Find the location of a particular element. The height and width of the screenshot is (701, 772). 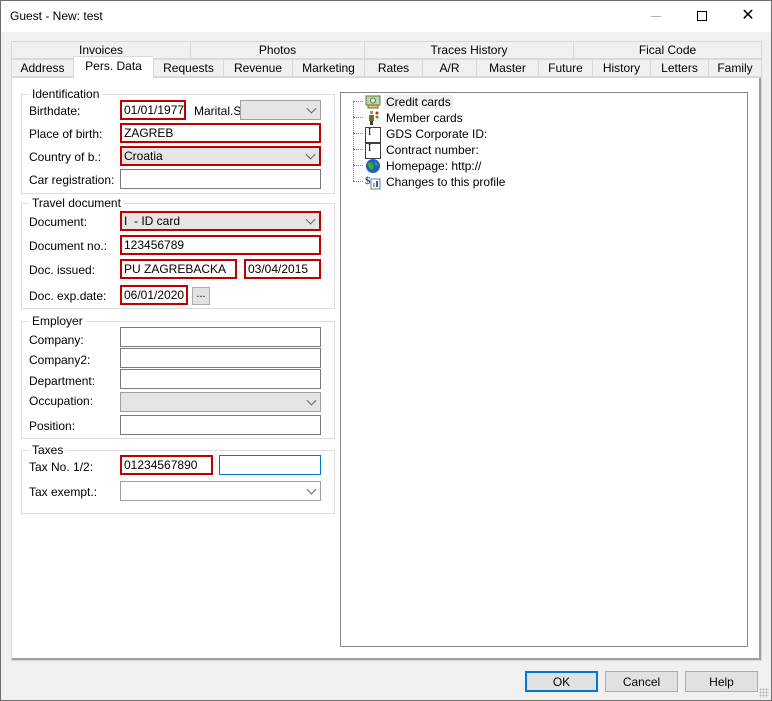

tree-item-label: Changes to this profile is located at coordinates (446, 182).